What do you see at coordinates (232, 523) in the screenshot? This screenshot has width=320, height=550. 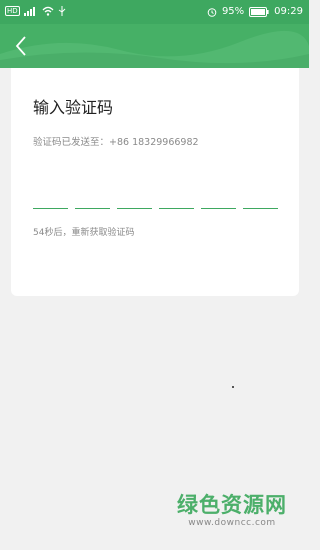 I see `watermark-url: www.downcc.com` at bounding box center [232, 523].